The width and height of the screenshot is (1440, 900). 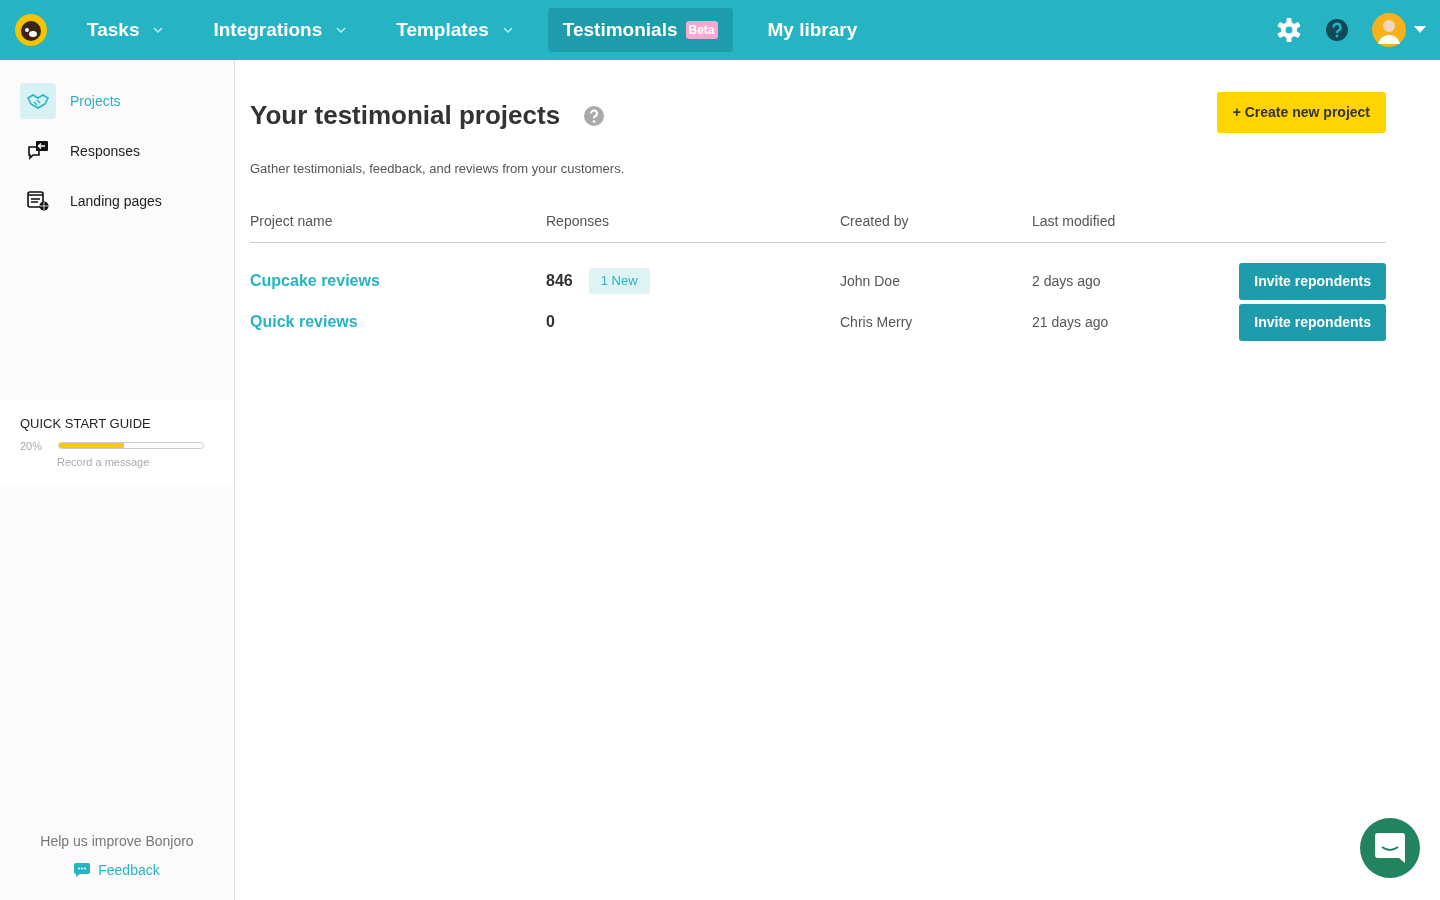 What do you see at coordinates (1067, 281) in the screenshot?
I see `table-cell-text: 2 days ago` at bounding box center [1067, 281].